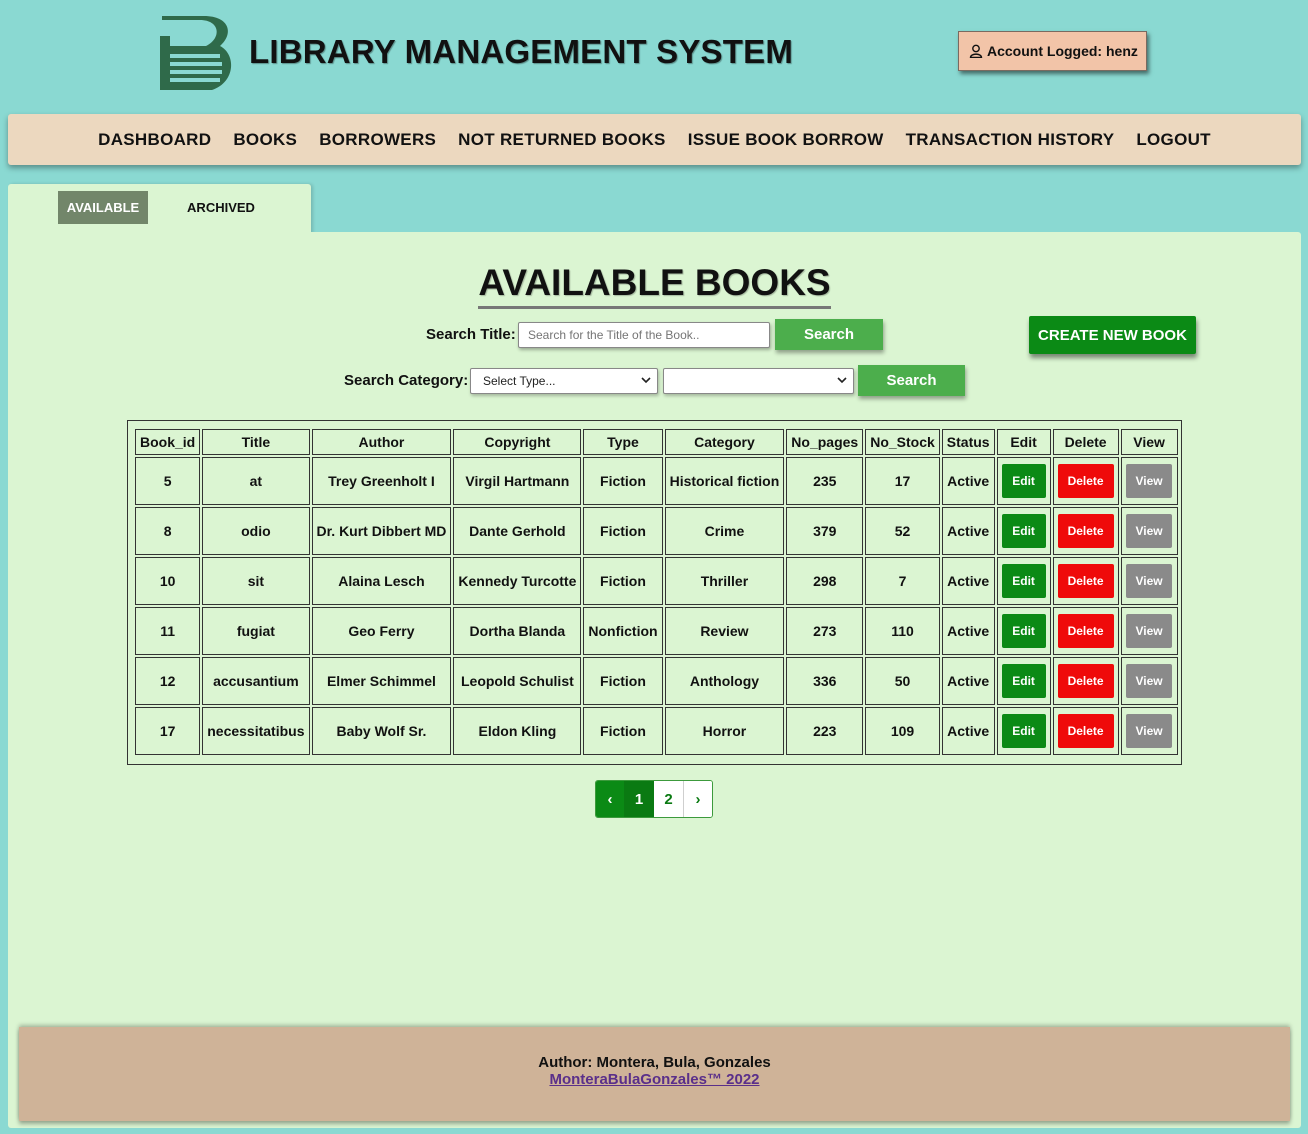  What do you see at coordinates (654, 285) in the screenshot?
I see `page-title-wrap: AVAILABLE BOOKS` at bounding box center [654, 285].